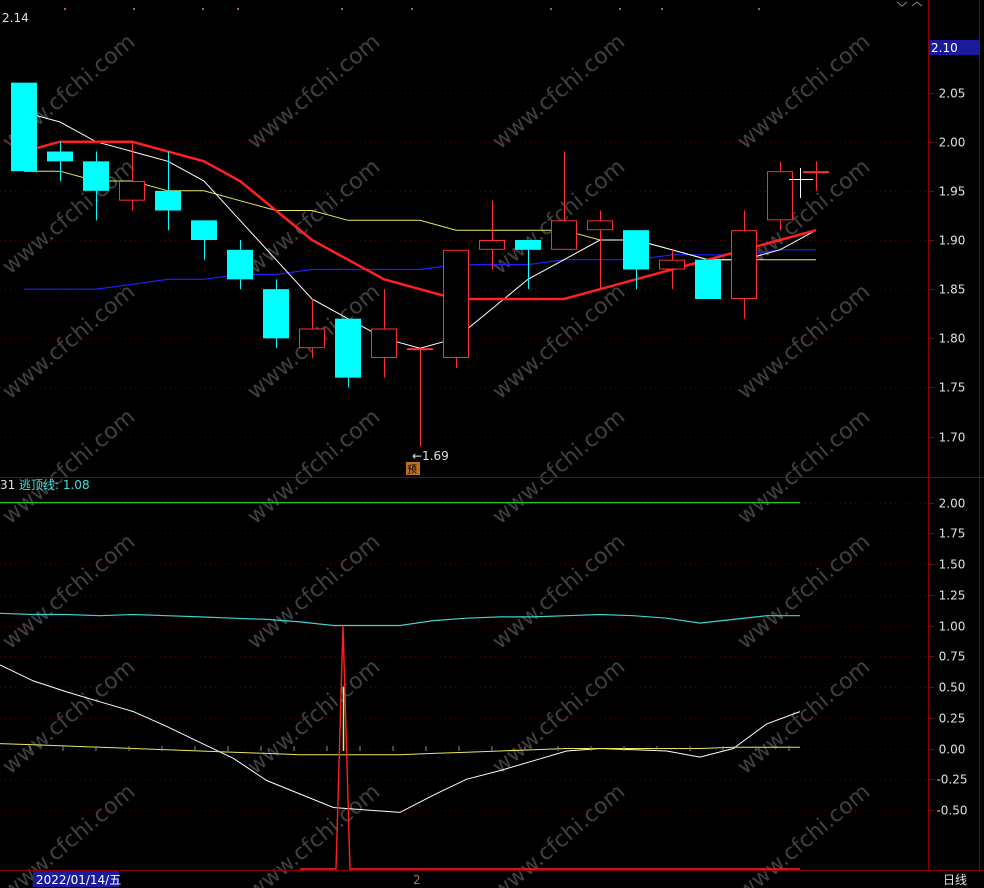  Describe the element at coordinates (955, 880) in the screenshot. I see `period-tab: 日线` at that location.